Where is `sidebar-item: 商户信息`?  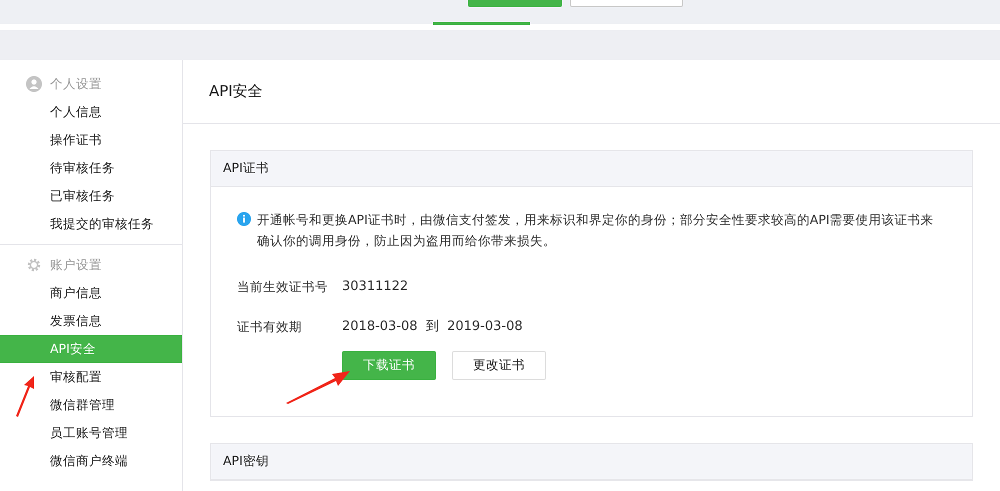
sidebar-item: 商户信息 is located at coordinates (91, 293).